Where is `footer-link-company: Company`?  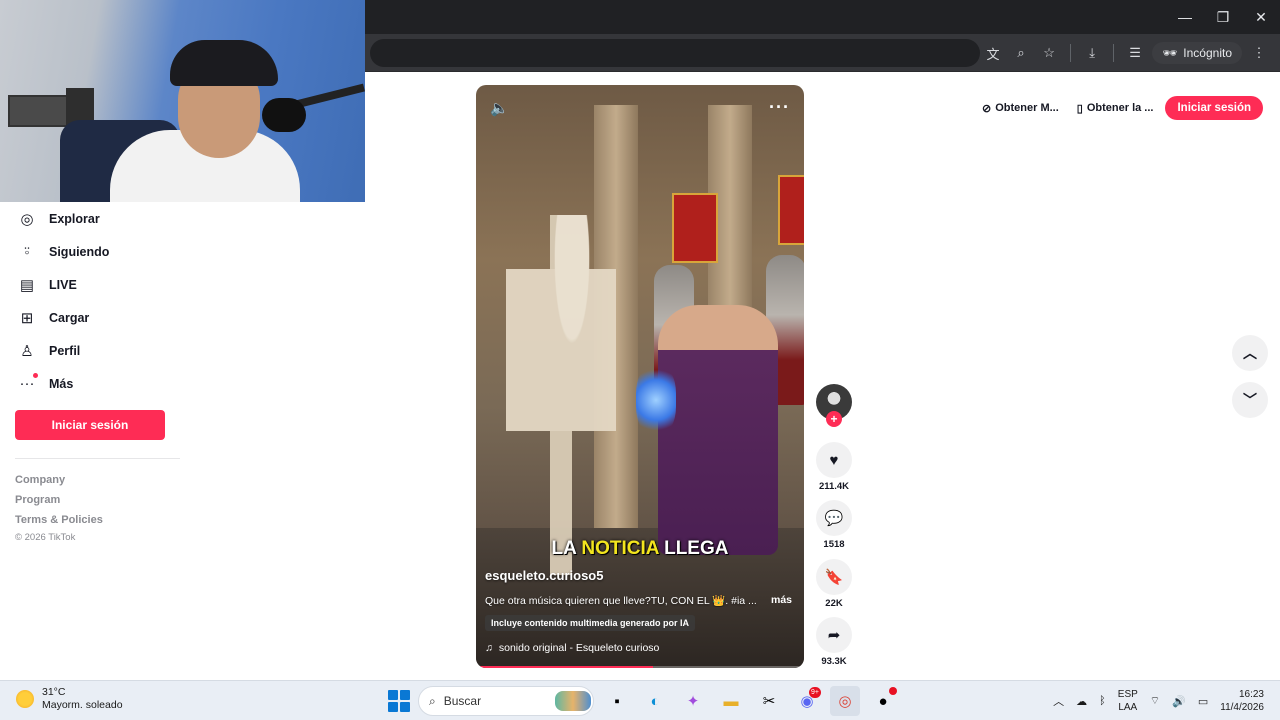 footer-link-company: Company is located at coordinates (59, 480).